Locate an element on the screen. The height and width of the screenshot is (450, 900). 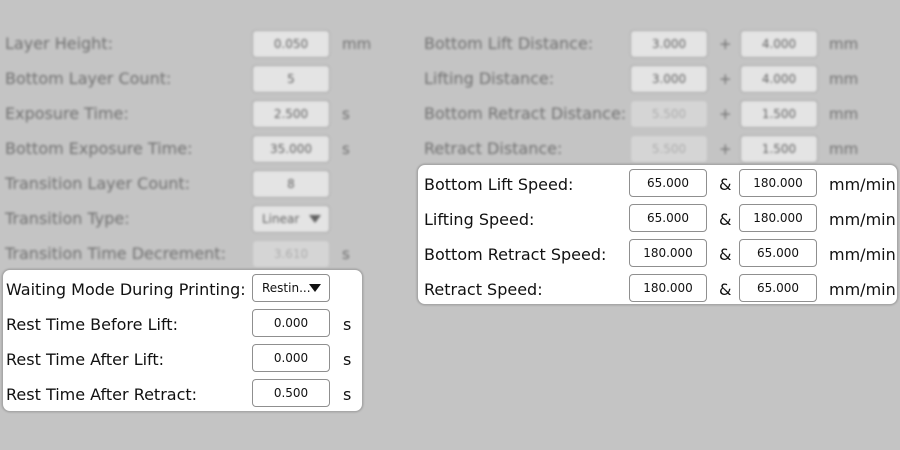
transition-time-decrement-field: 3.610 is located at coordinates (291, 254).